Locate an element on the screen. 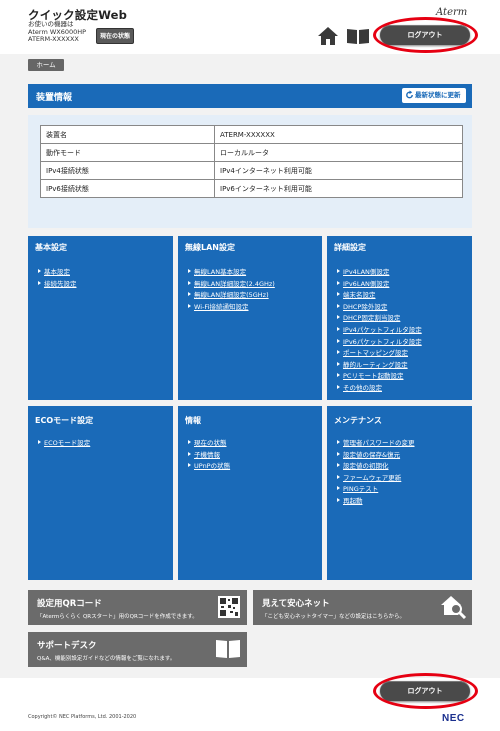 This screenshot has height=731, width=500. list-item: 設定値の保存&復元 is located at coordinates (376, 456).